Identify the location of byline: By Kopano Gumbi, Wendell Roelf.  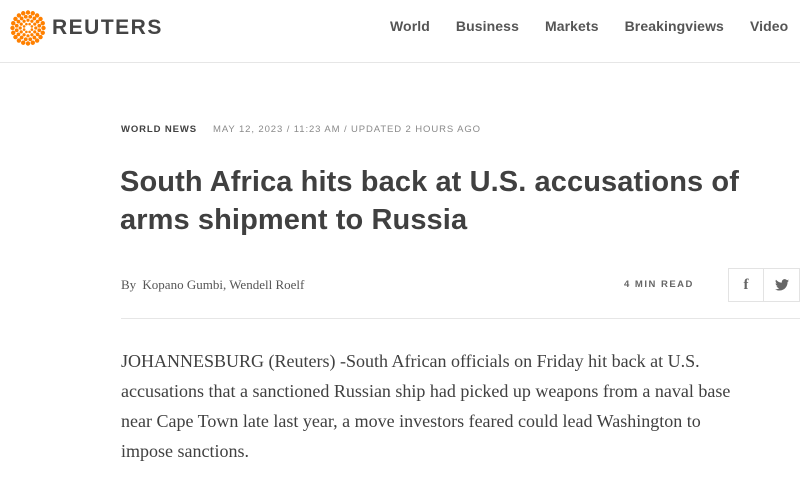
(212, 285).